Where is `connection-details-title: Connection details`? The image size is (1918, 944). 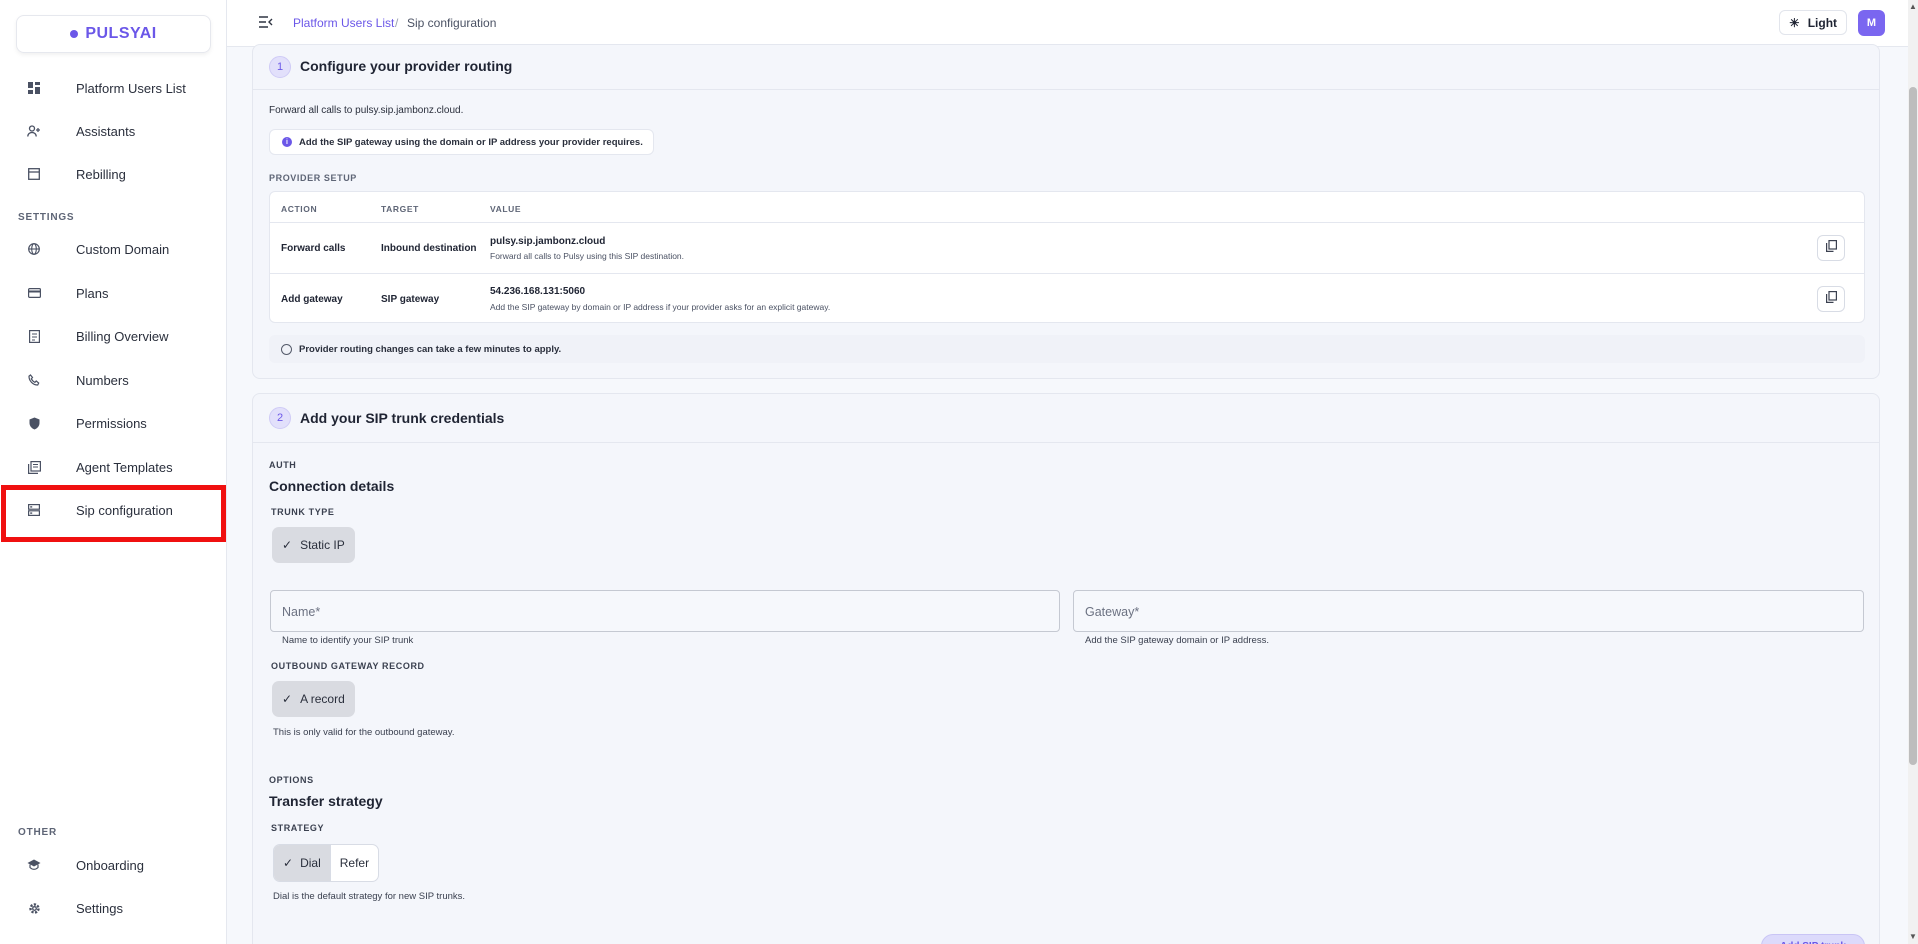
connection-details-title: Connection details is located at coordinates (332, 486).